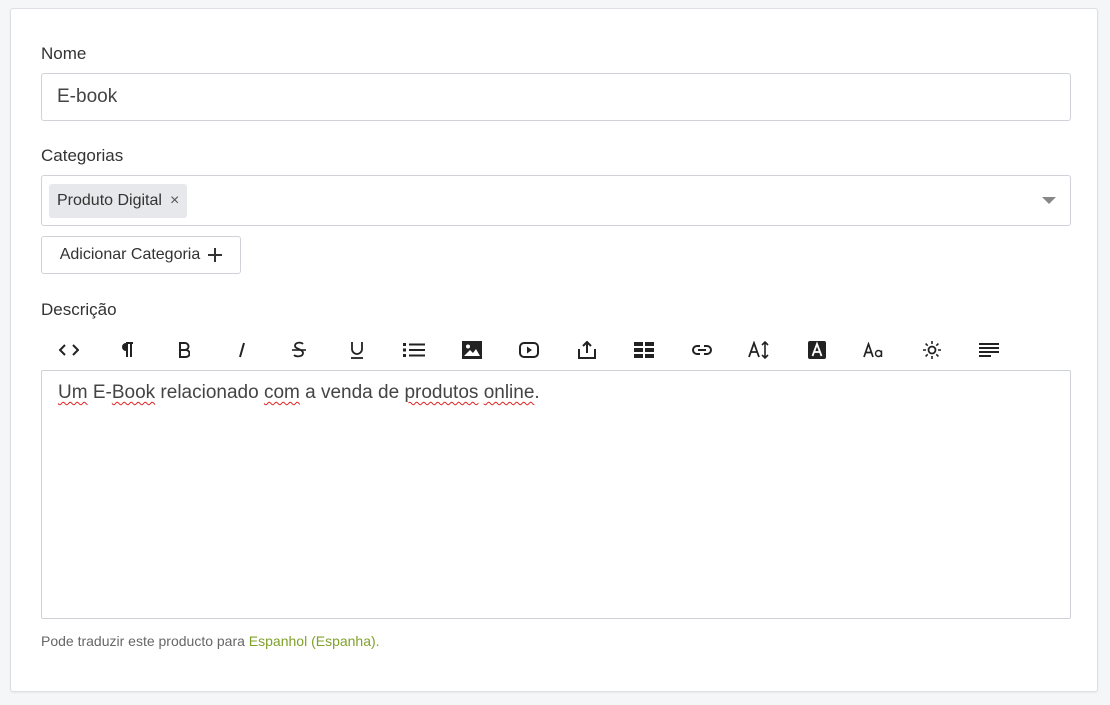 This screenshot has width=1110, height=705. I want to click on translation-link: Espanhol (Espanha), so click(312, 641).